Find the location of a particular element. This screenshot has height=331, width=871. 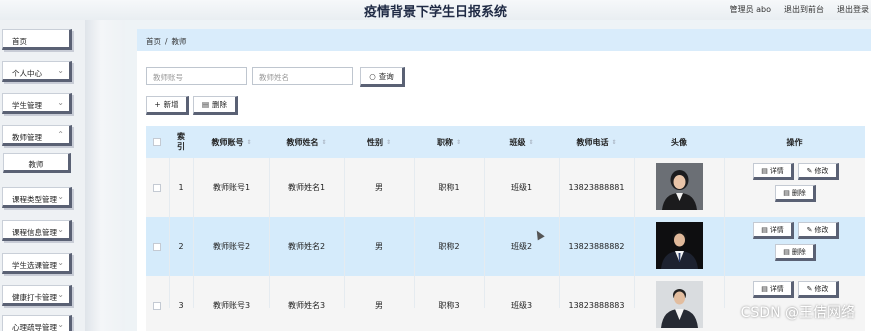

sidebar-item-course-info-mgmt: 课程信息管理 ⌄ is located at coordinates (37, 230).